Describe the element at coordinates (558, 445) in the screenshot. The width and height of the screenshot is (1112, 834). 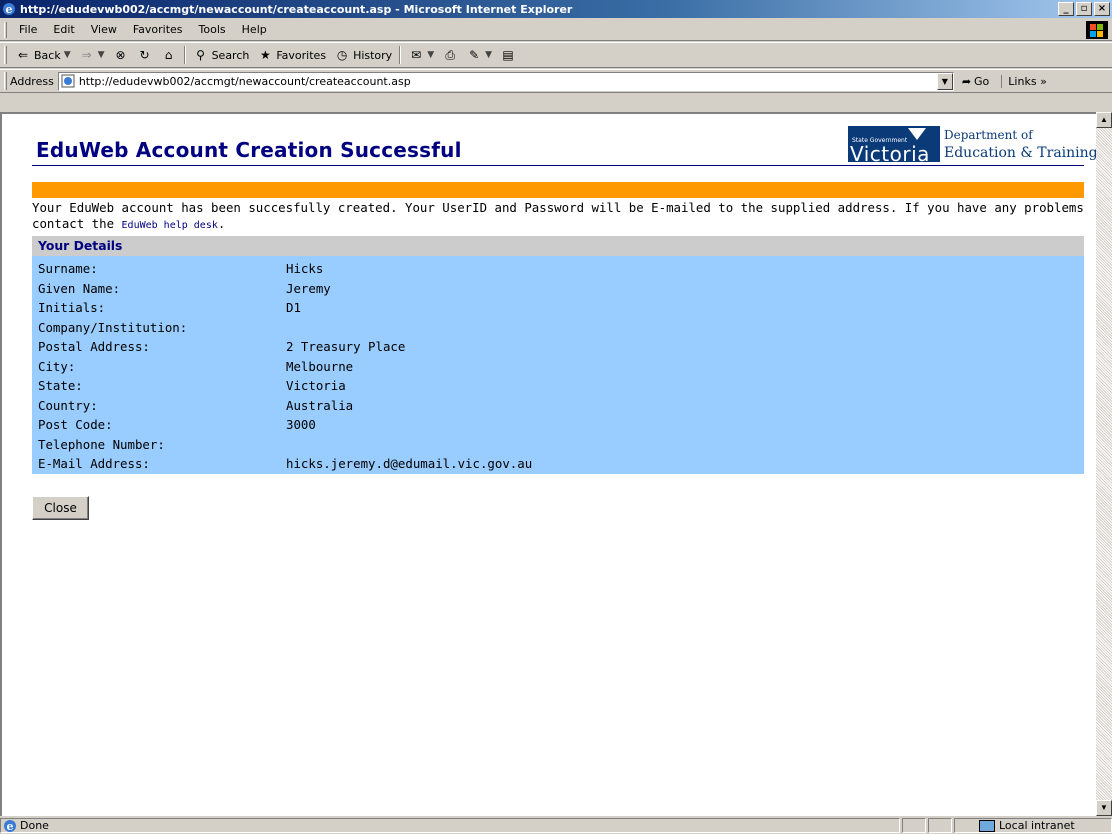
I see `detail-row-telephone: Telephone Number:` at that location.